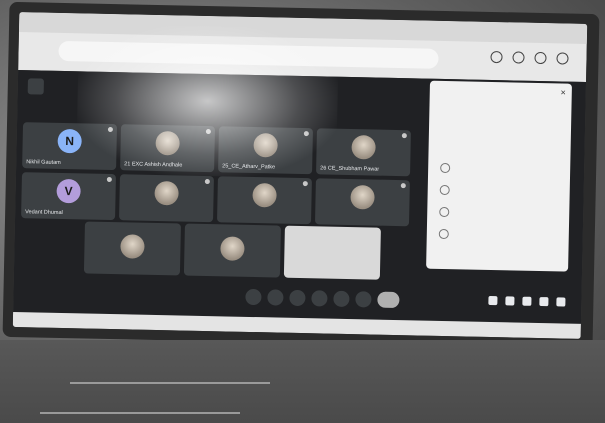  I want to click on participant-tile: 25_CE_Atharv_Patke, so click(265, 150).